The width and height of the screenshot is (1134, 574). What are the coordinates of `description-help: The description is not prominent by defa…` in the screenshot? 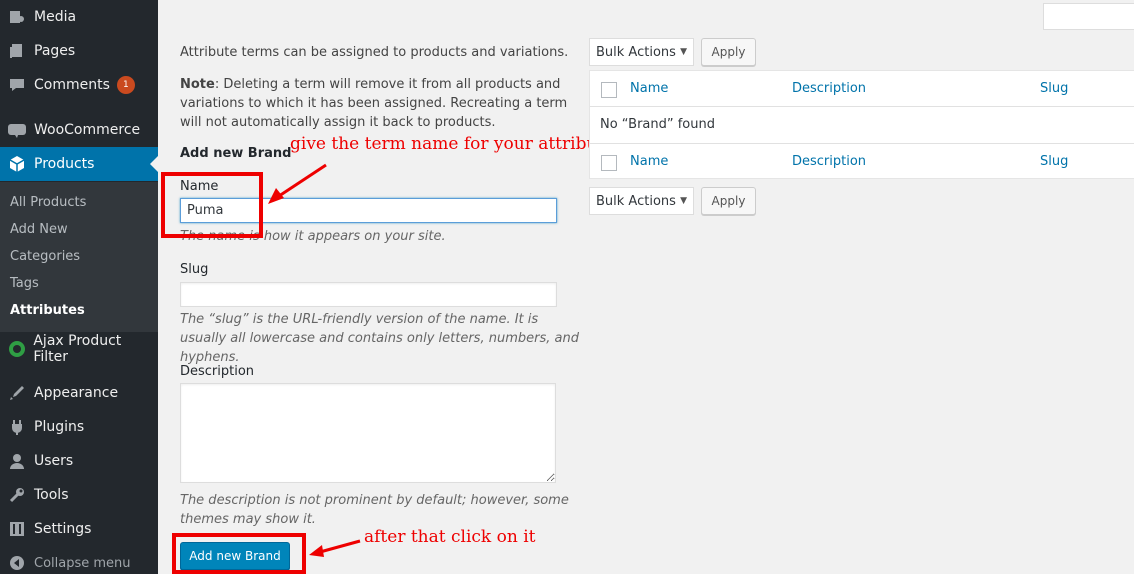 It's located at (374, 510).